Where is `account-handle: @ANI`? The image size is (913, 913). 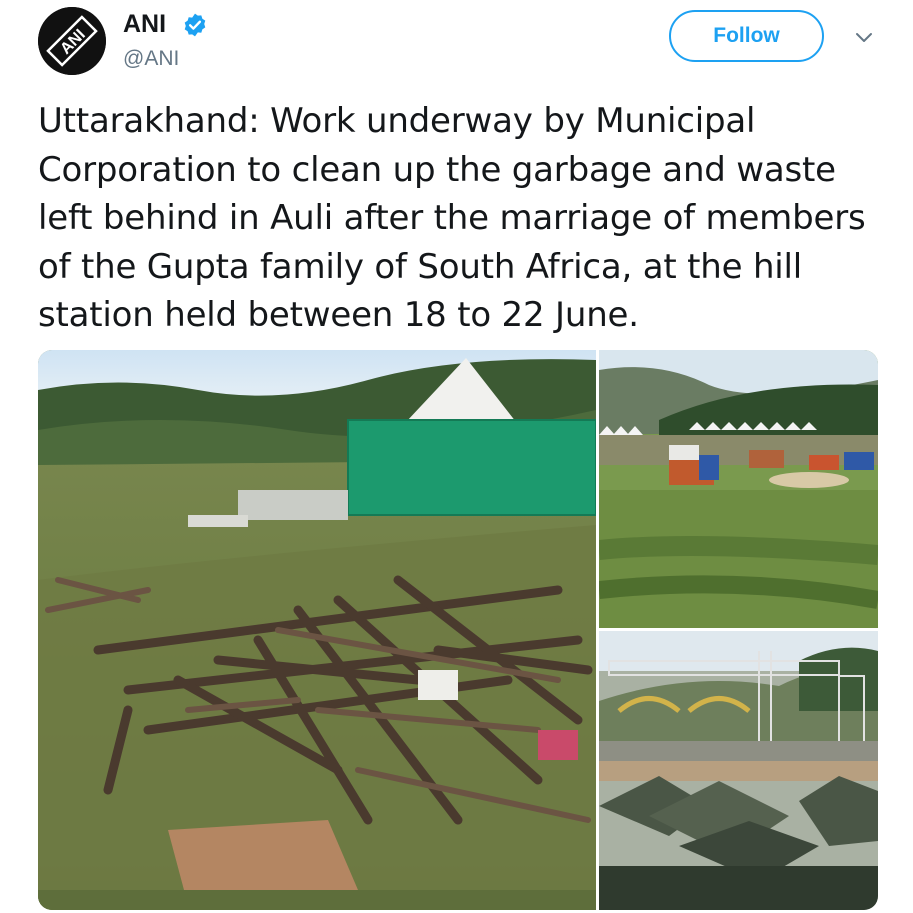 account-handle: @ANI is located at coordinates (151, 59).